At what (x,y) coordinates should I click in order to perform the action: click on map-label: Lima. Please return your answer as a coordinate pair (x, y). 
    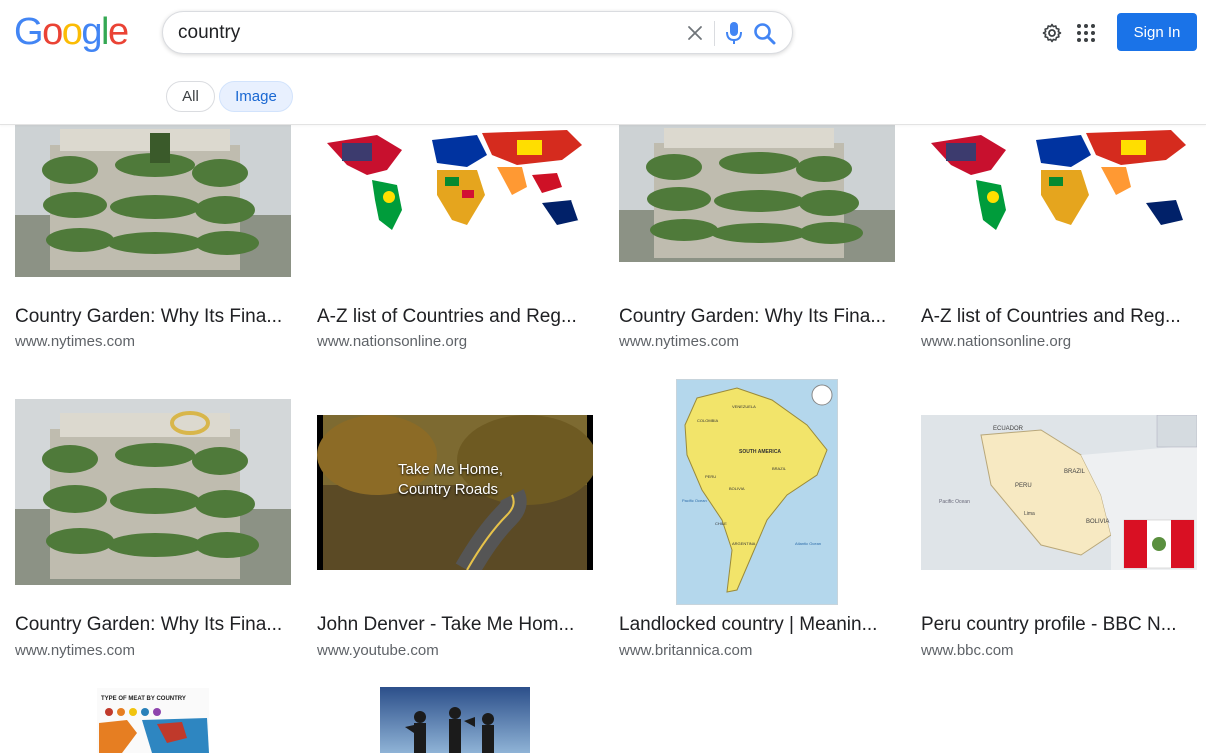
    Looking at the image, I should click on (1029, 514).